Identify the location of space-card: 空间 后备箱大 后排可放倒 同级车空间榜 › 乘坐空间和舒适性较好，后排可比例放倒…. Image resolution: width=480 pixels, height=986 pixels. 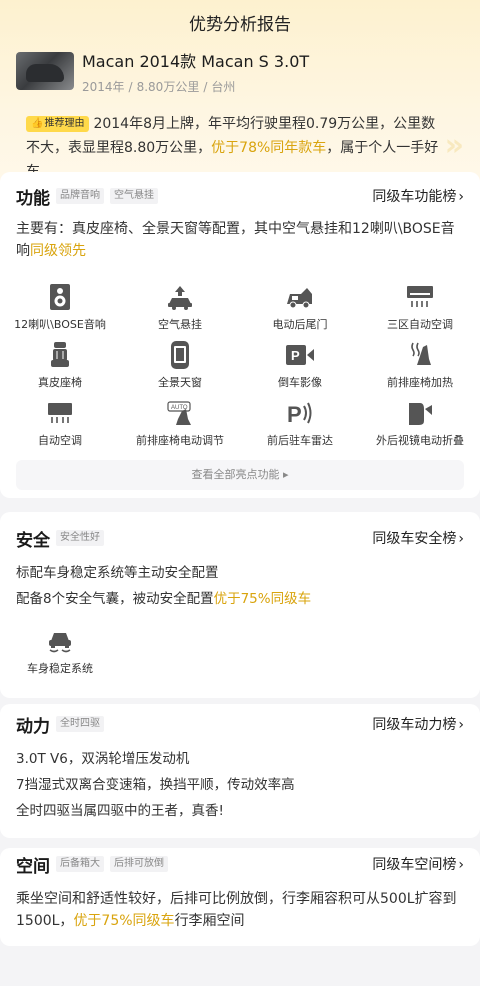
(240, 897).